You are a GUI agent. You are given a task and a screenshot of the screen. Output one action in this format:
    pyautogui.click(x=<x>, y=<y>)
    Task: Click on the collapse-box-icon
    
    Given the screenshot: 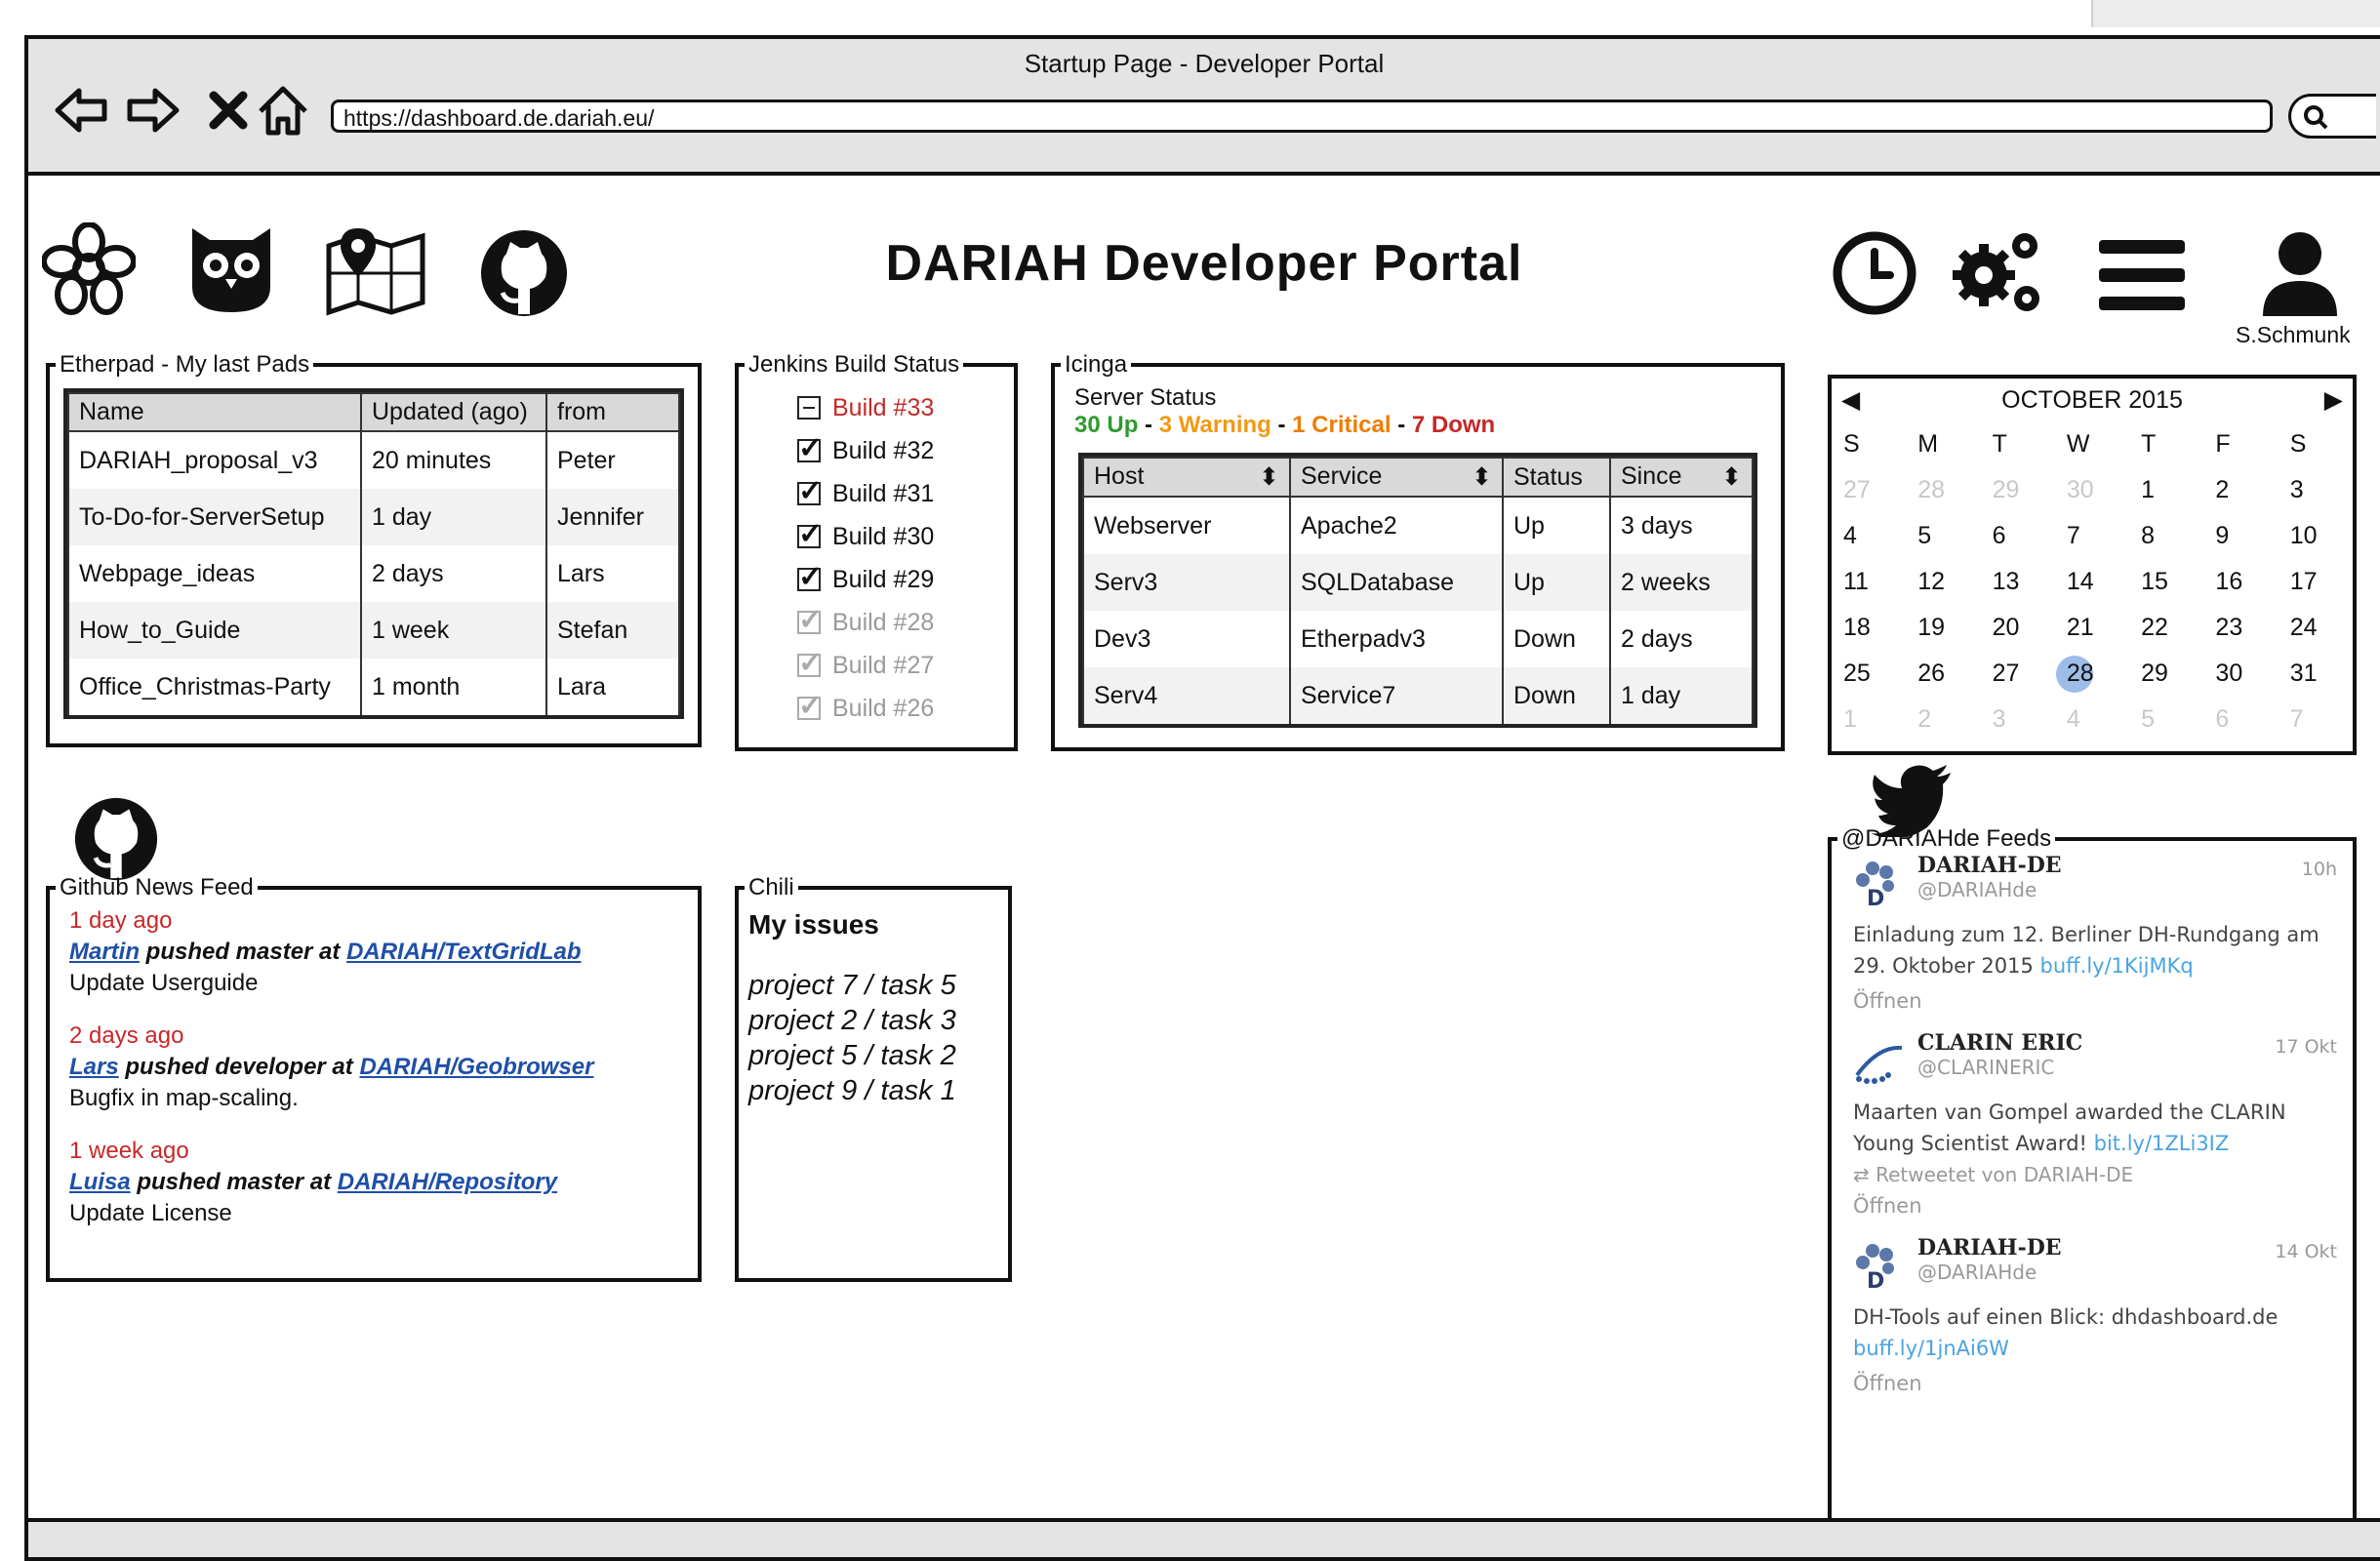 What is the action you would take?
    pyautogui.click(x=809, y=408)
    